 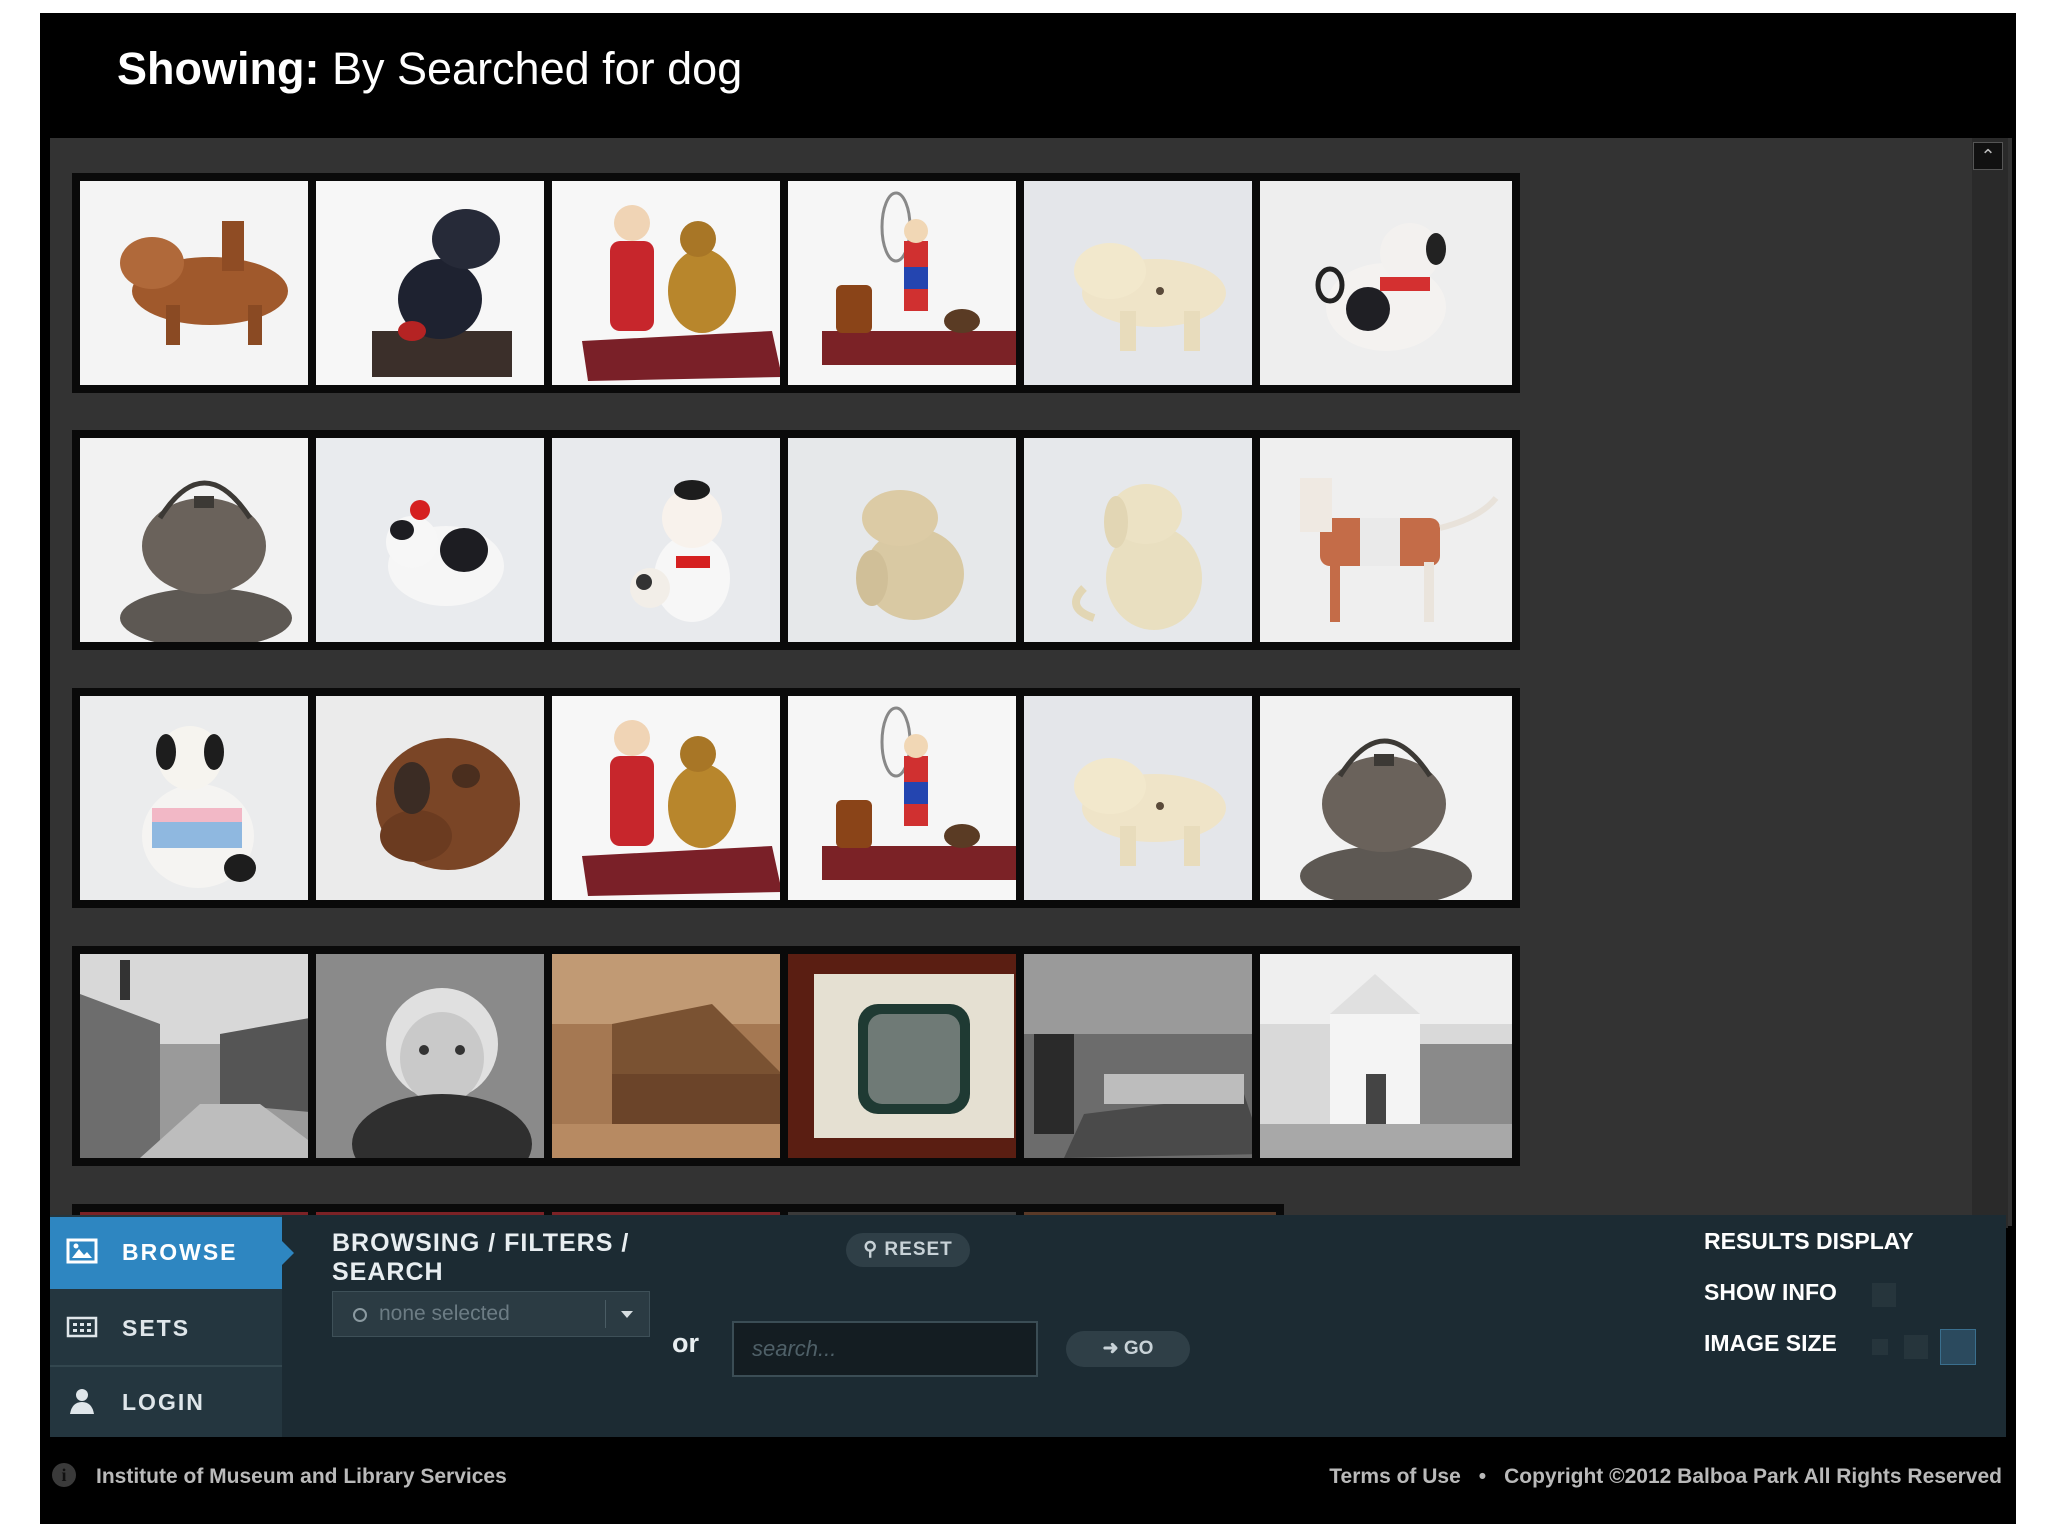 I want to click on historic-street-photo-image, so click(x=206, y=1056).